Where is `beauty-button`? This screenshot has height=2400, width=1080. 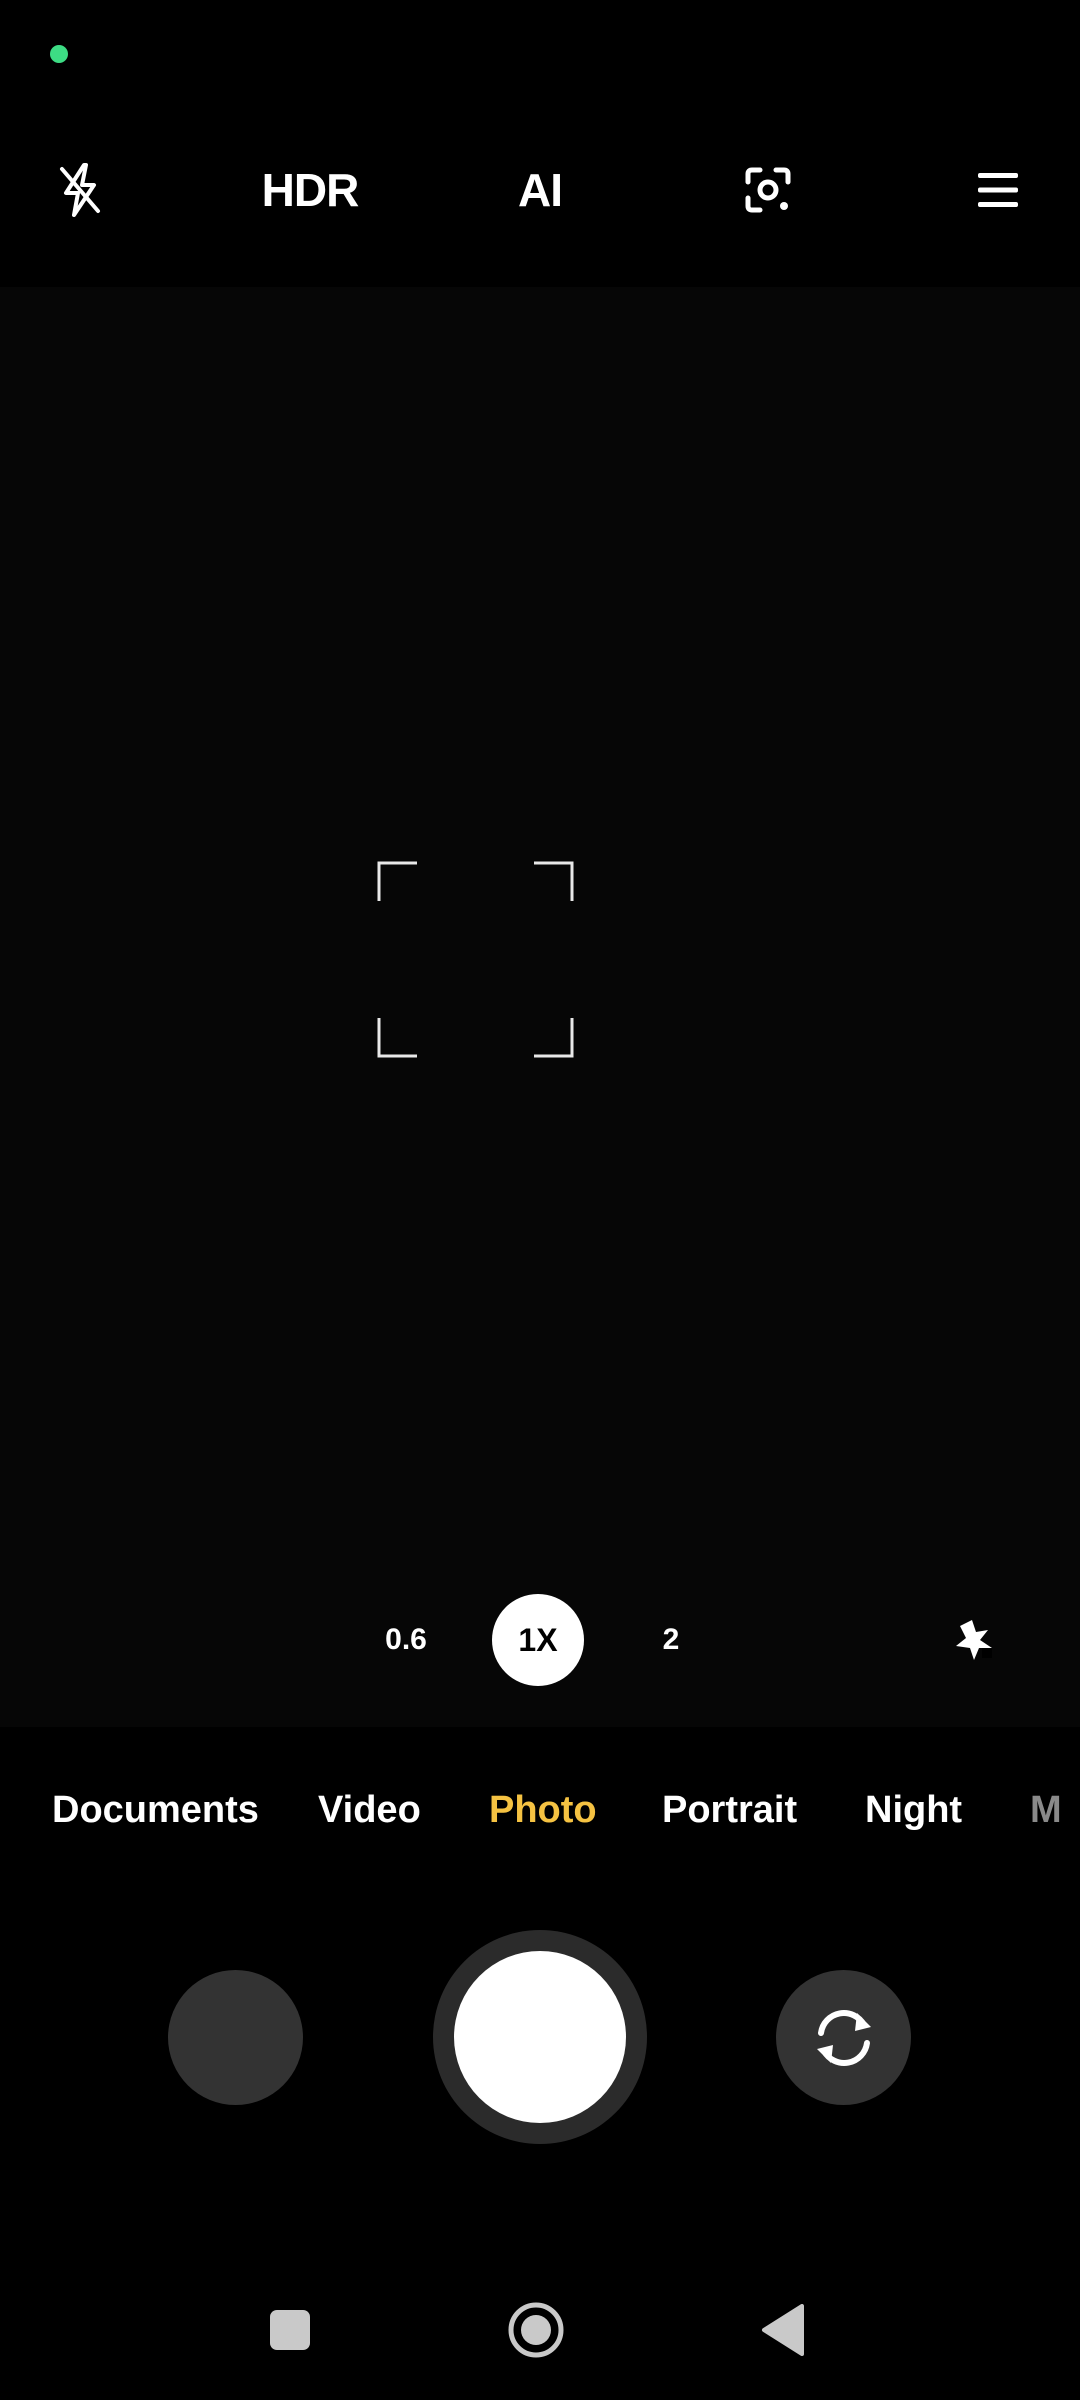
beauty-button is located at coordinates (974, 1640).